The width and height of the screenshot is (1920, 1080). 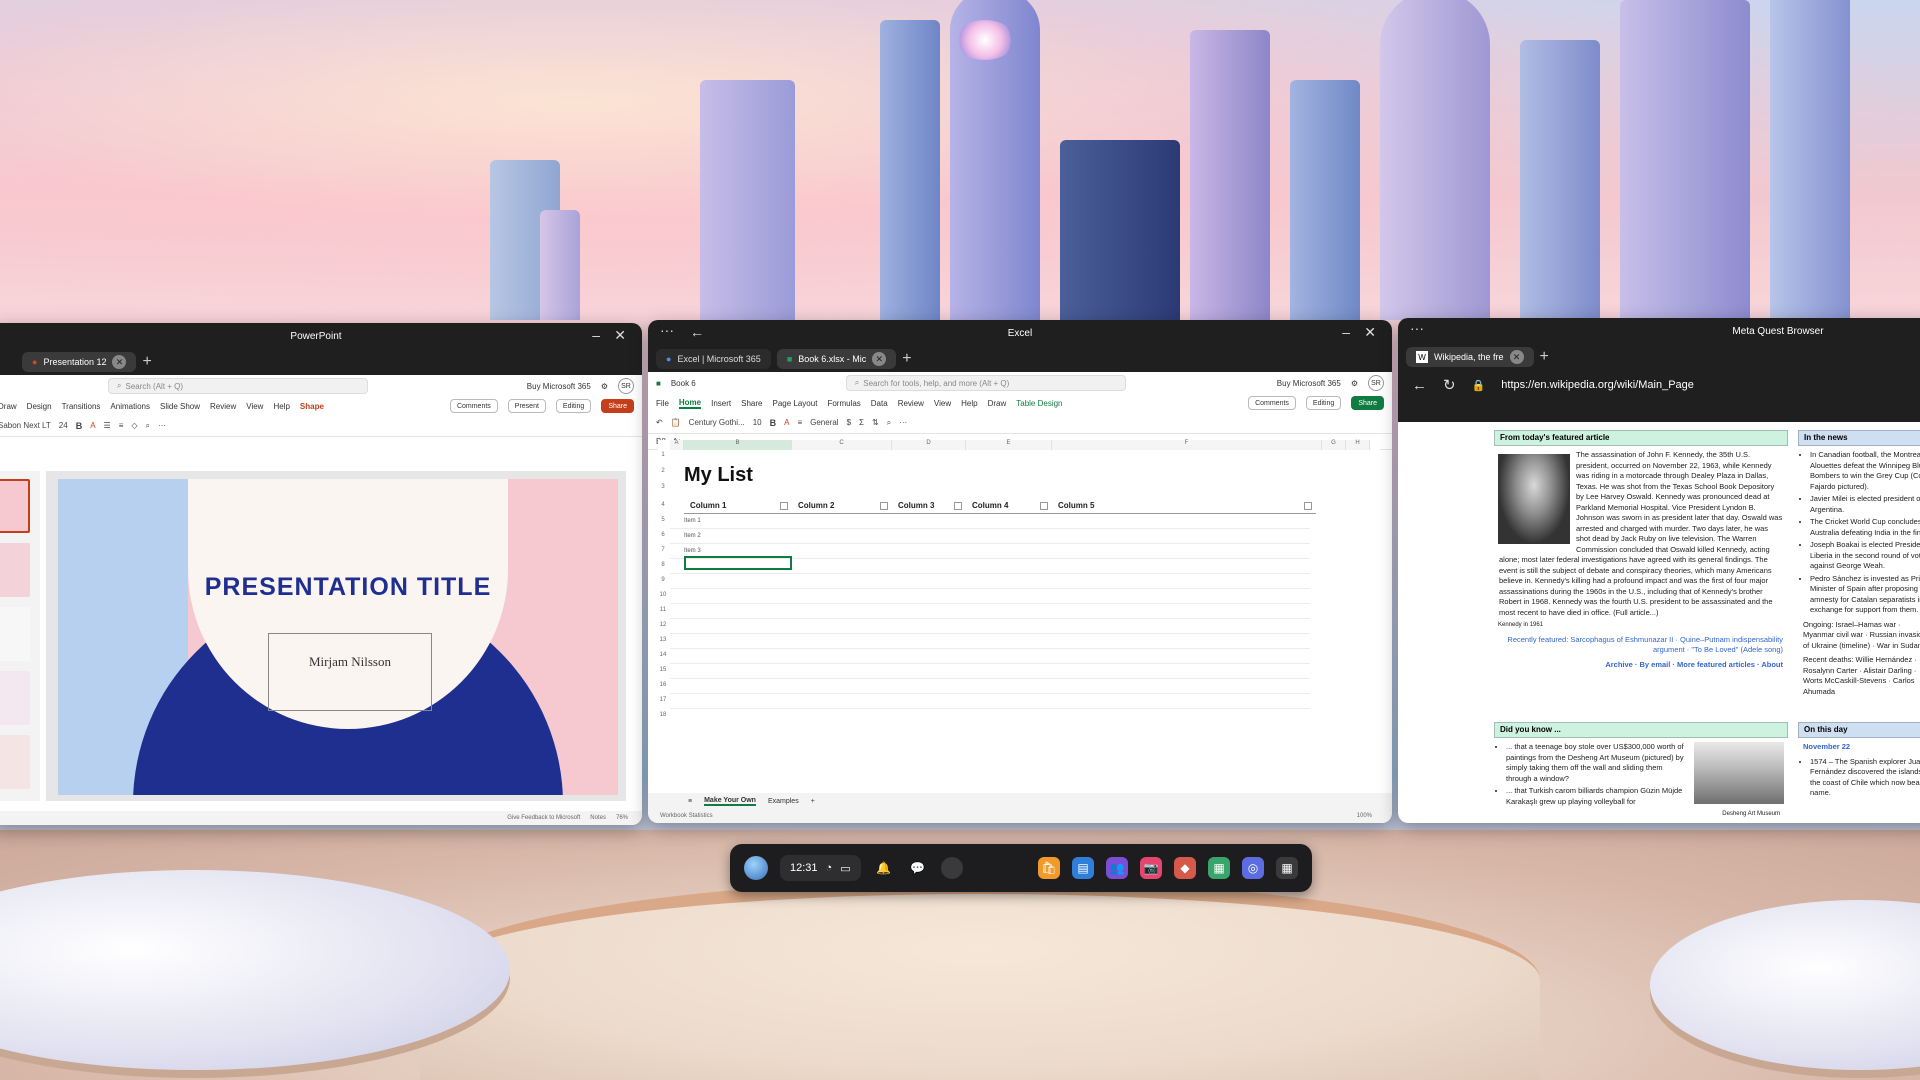 What do you see at coordinates (1117, 868) in the screenshot?
I see `people-icon: 👥` at bounding box center [1117, 868].